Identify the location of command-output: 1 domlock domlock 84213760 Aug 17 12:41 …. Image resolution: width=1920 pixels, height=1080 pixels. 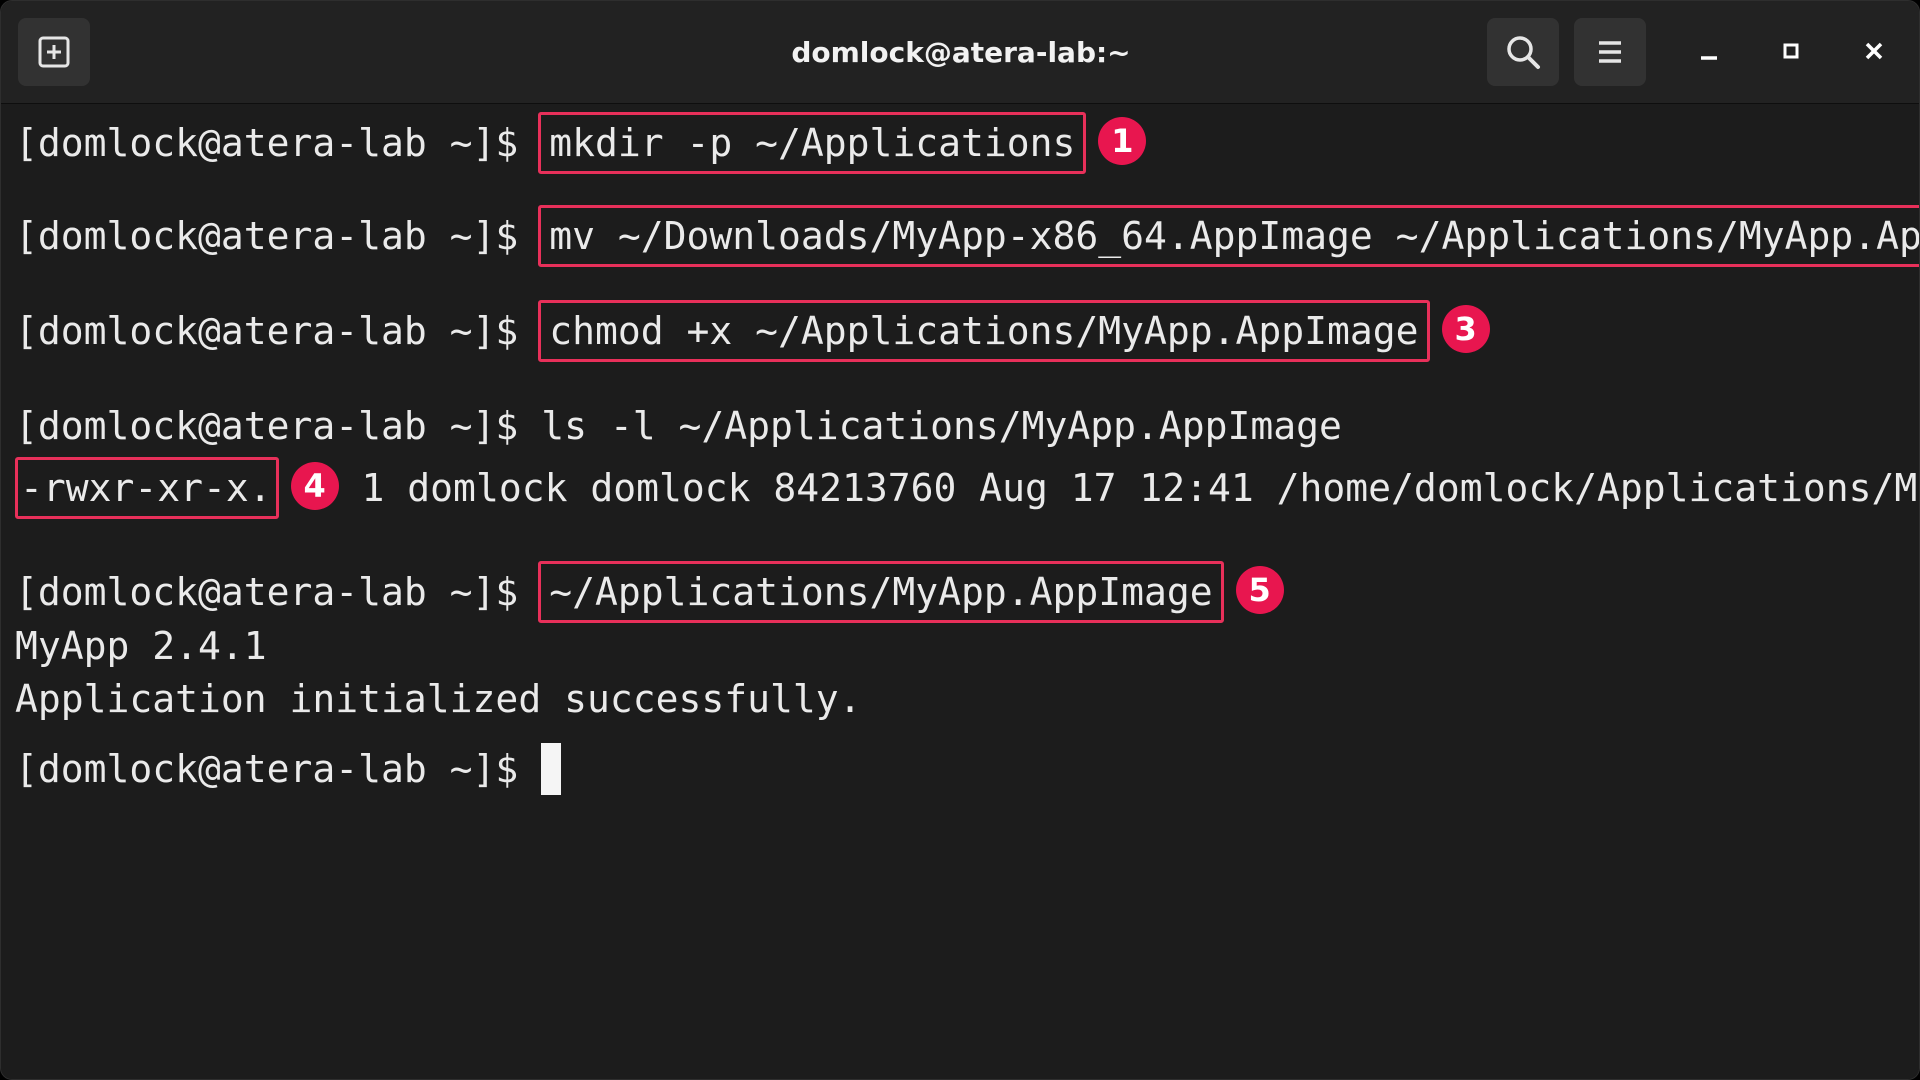
(1140, 488).